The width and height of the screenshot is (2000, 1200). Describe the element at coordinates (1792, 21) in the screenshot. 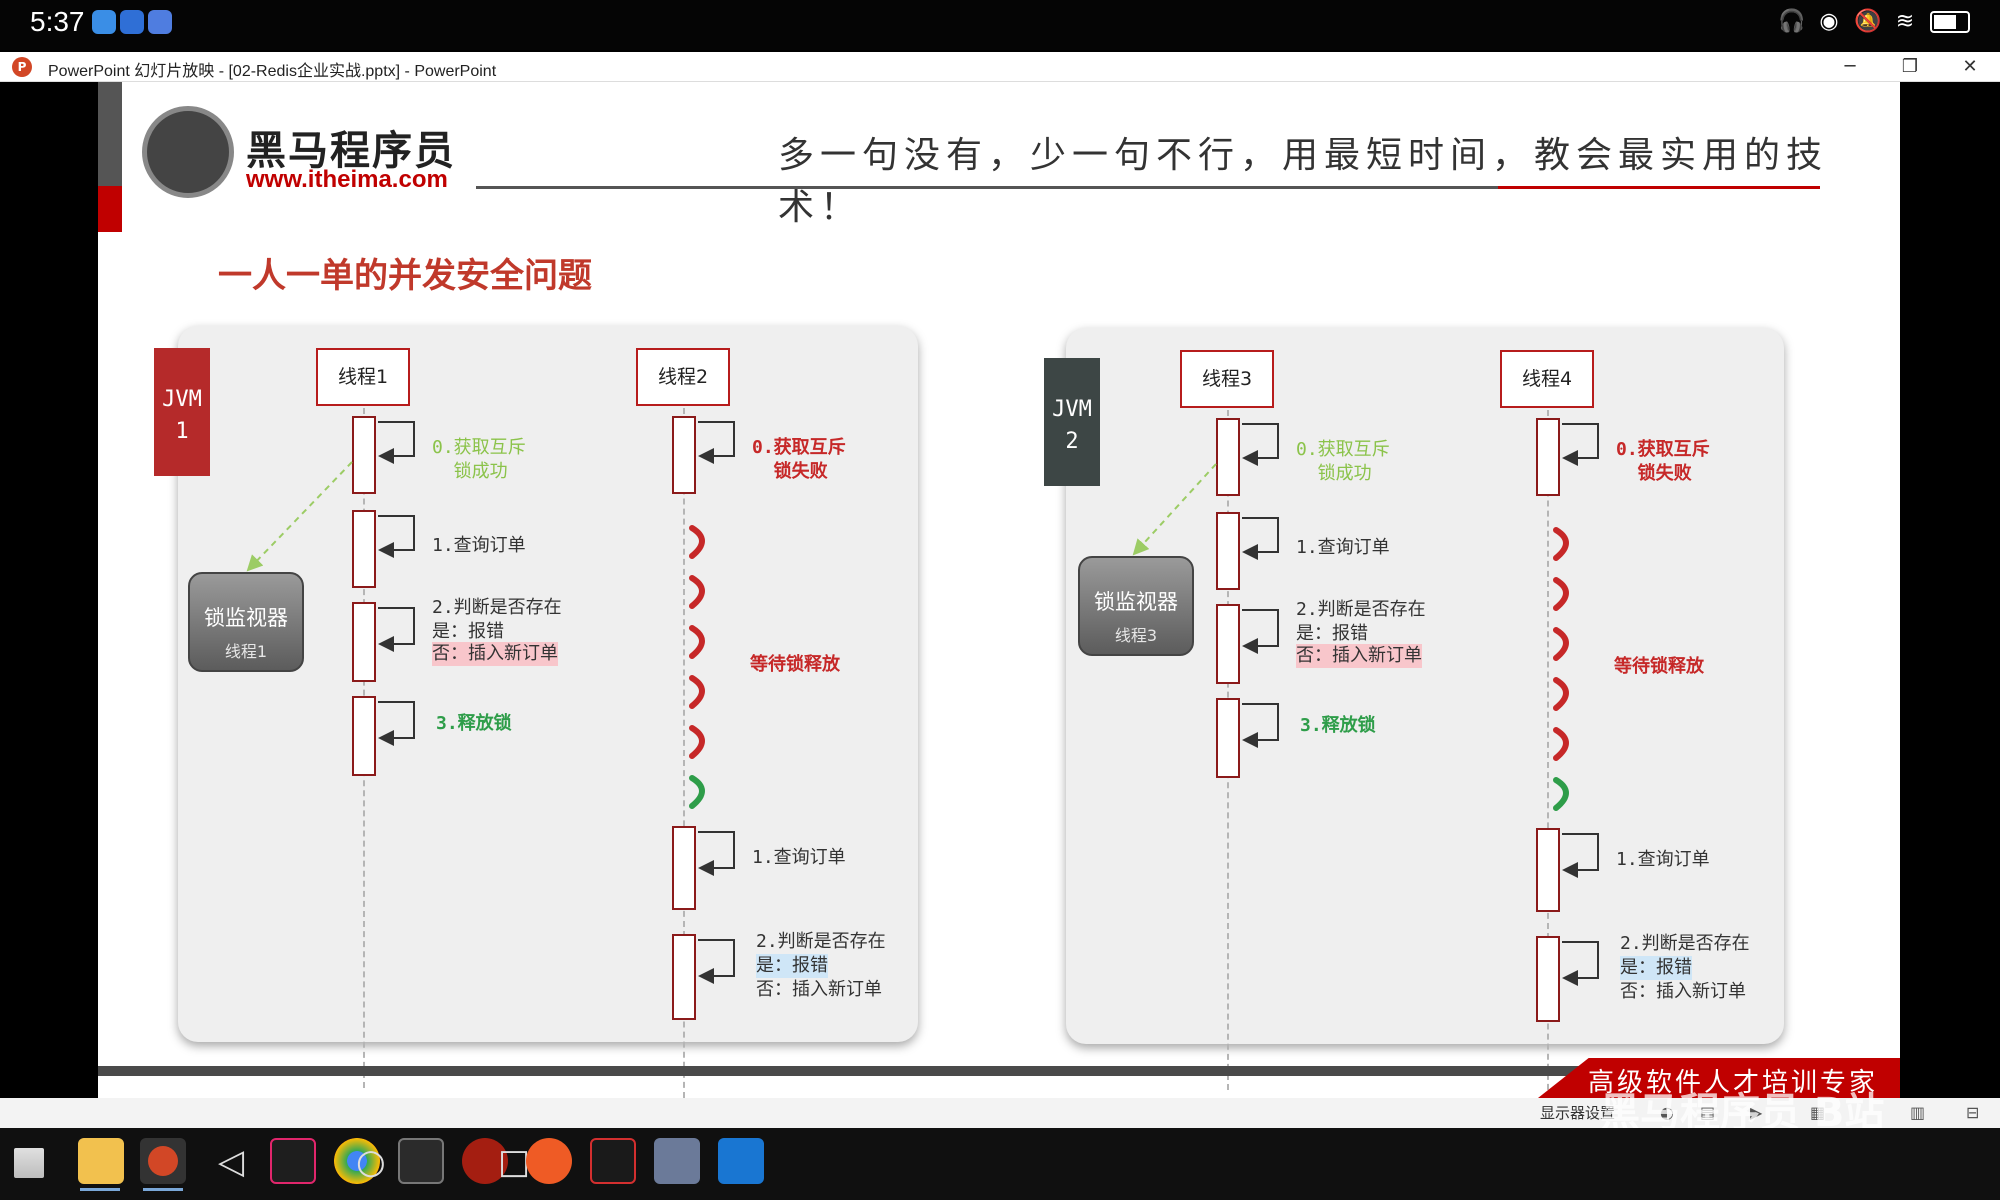

I see `headphones-icon: 🎧` at that location.